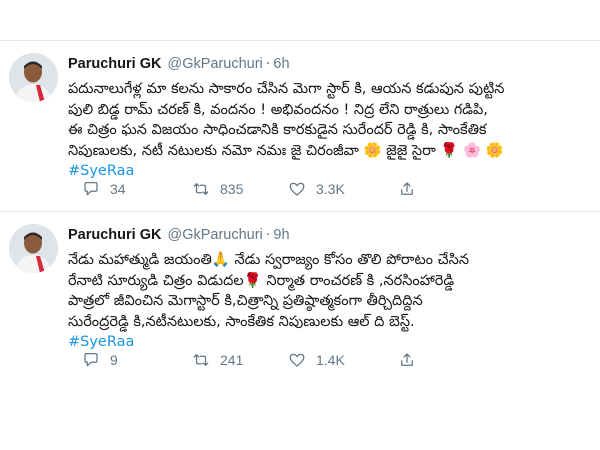 This screenshot has height=450, width=600. I want to click on tweet-header: Paruchuri GK @GkParuchuri · 9h, so click(179, 235).